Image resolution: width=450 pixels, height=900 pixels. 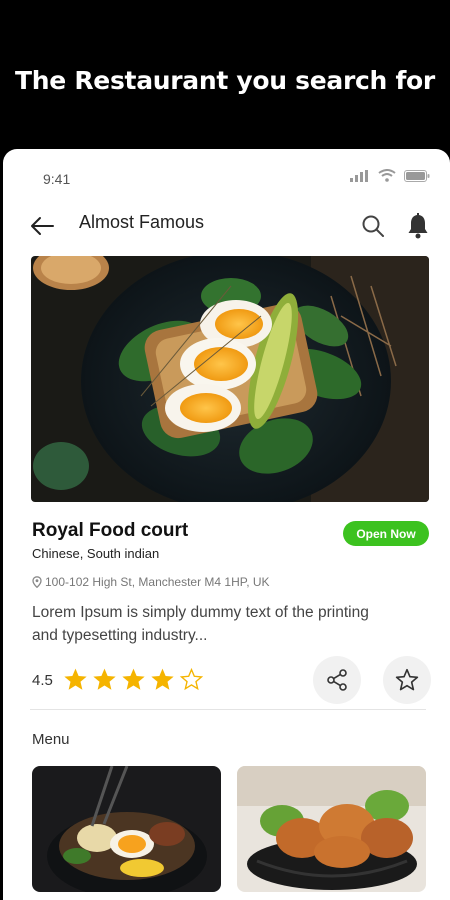 What do you see at coordinates (228, 709) in the screenshot?
I see `section-divider` at bounding box center [228, 709].